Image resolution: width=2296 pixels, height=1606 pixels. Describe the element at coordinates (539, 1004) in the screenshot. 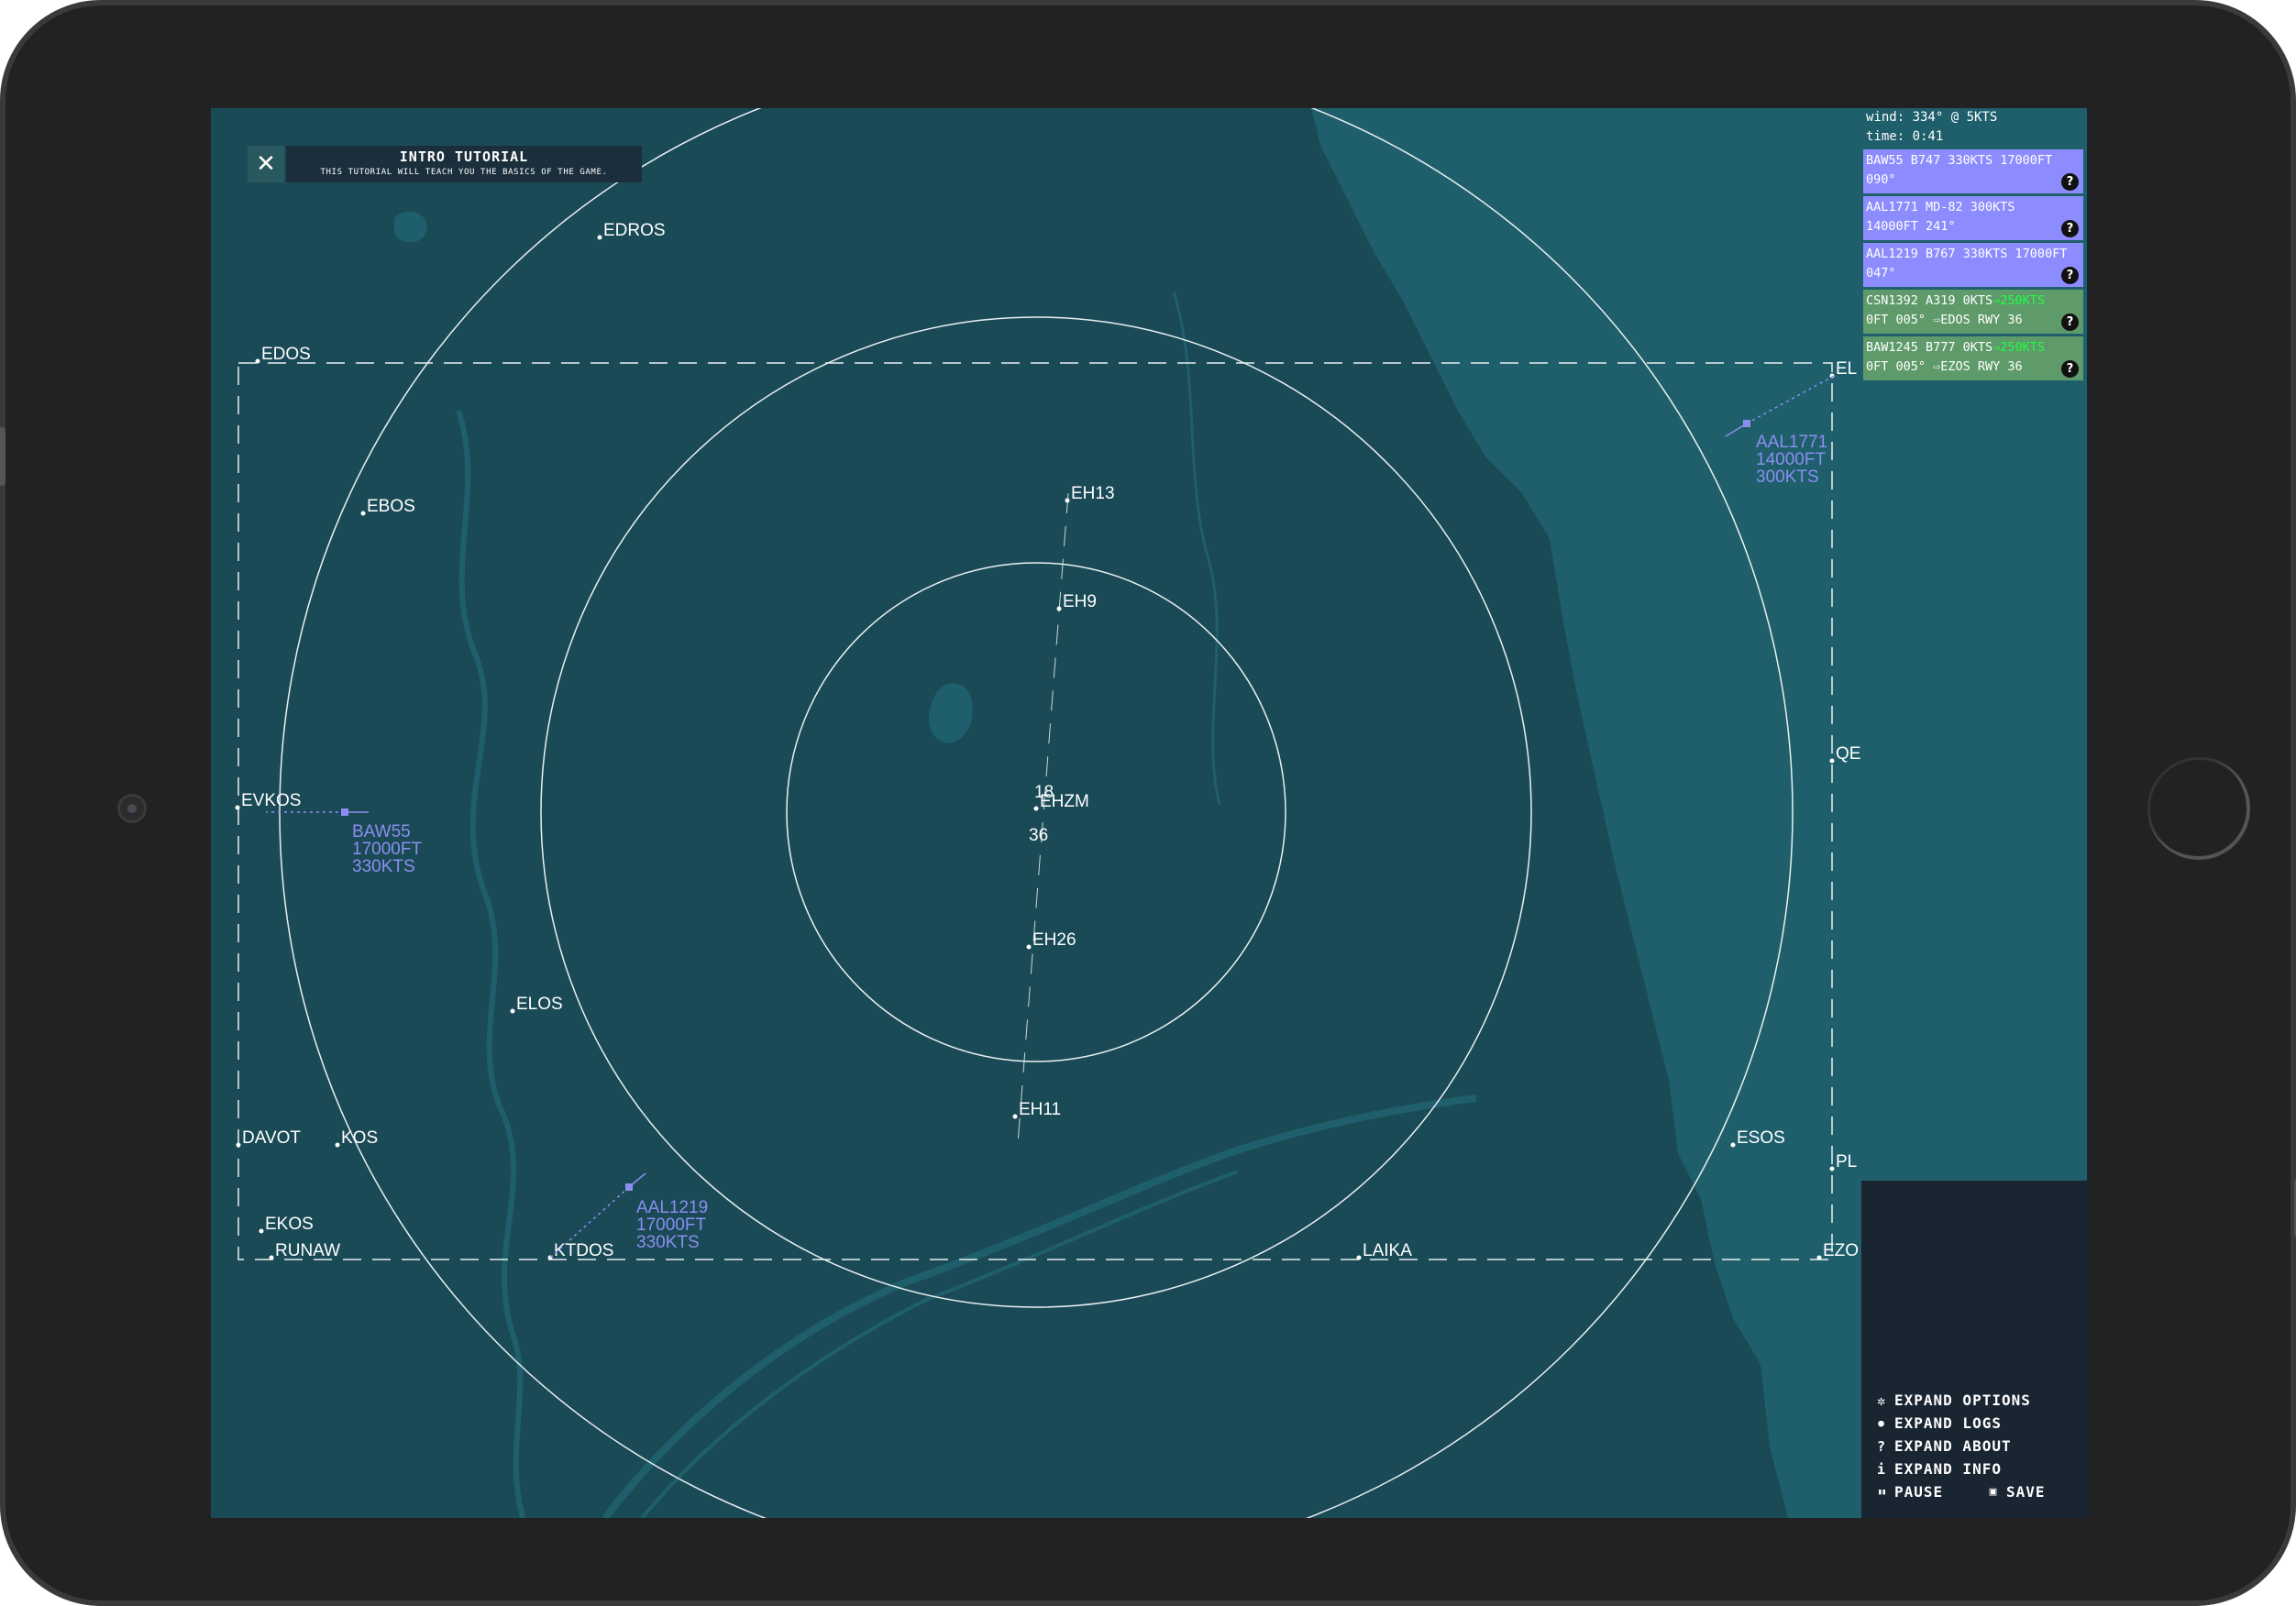

I see `fix-label: ELOS` at that location.